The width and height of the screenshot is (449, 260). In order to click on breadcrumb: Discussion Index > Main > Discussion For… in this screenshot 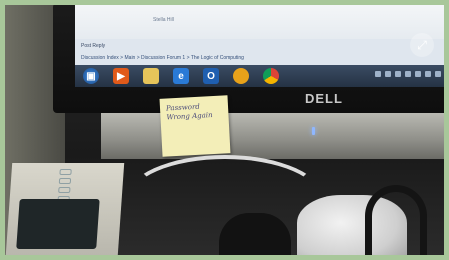, I will do `click(162, 58)`.